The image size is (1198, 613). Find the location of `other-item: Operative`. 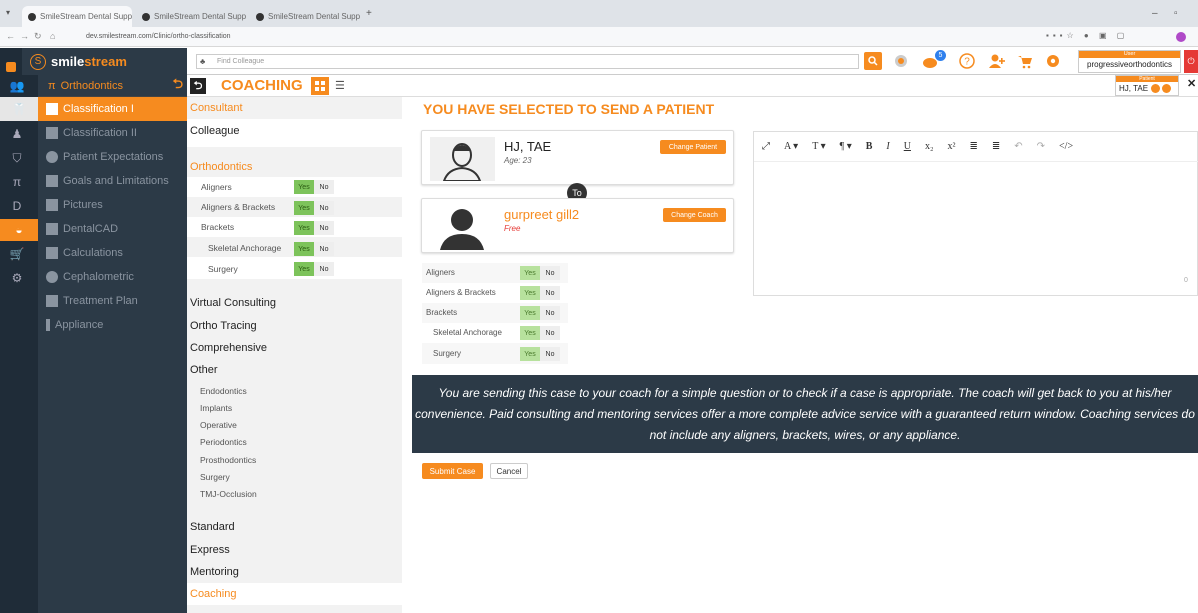

other-item: Operative is located at coordinates (218, 425).